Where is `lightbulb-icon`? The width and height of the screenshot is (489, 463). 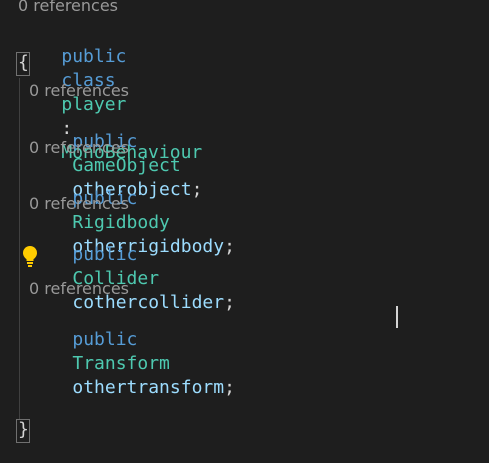 lightbulb-icon is located at coordinates (30, 256).